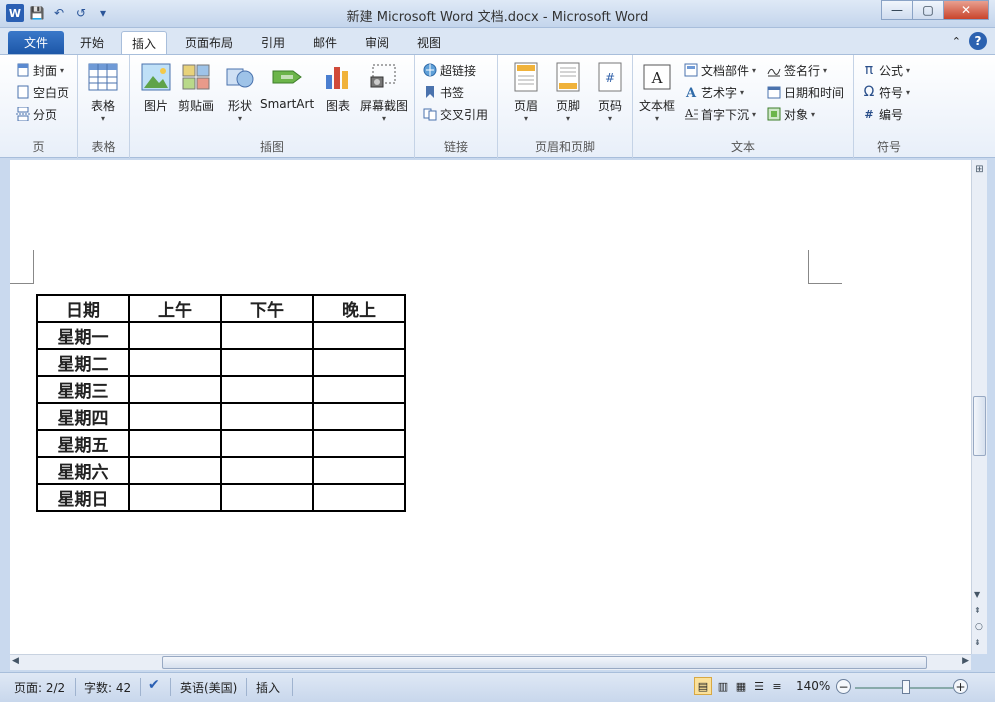 This screenshot has width=995, height=702. Describe the element at coordinates (92, 42) in the screenshot. I see `tab-home: 开始` at that location.